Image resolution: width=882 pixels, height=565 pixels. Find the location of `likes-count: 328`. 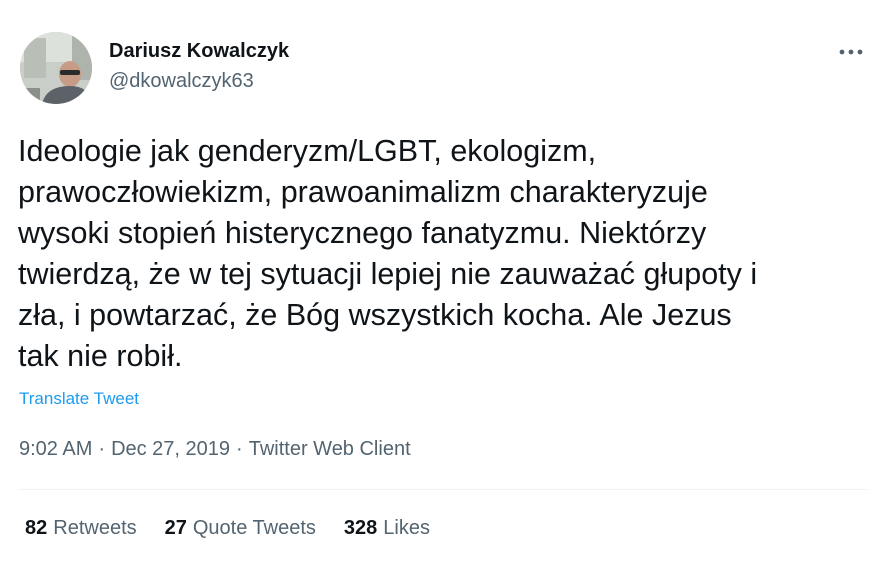

likes-count: 328 is located at coordinates (360, 528).